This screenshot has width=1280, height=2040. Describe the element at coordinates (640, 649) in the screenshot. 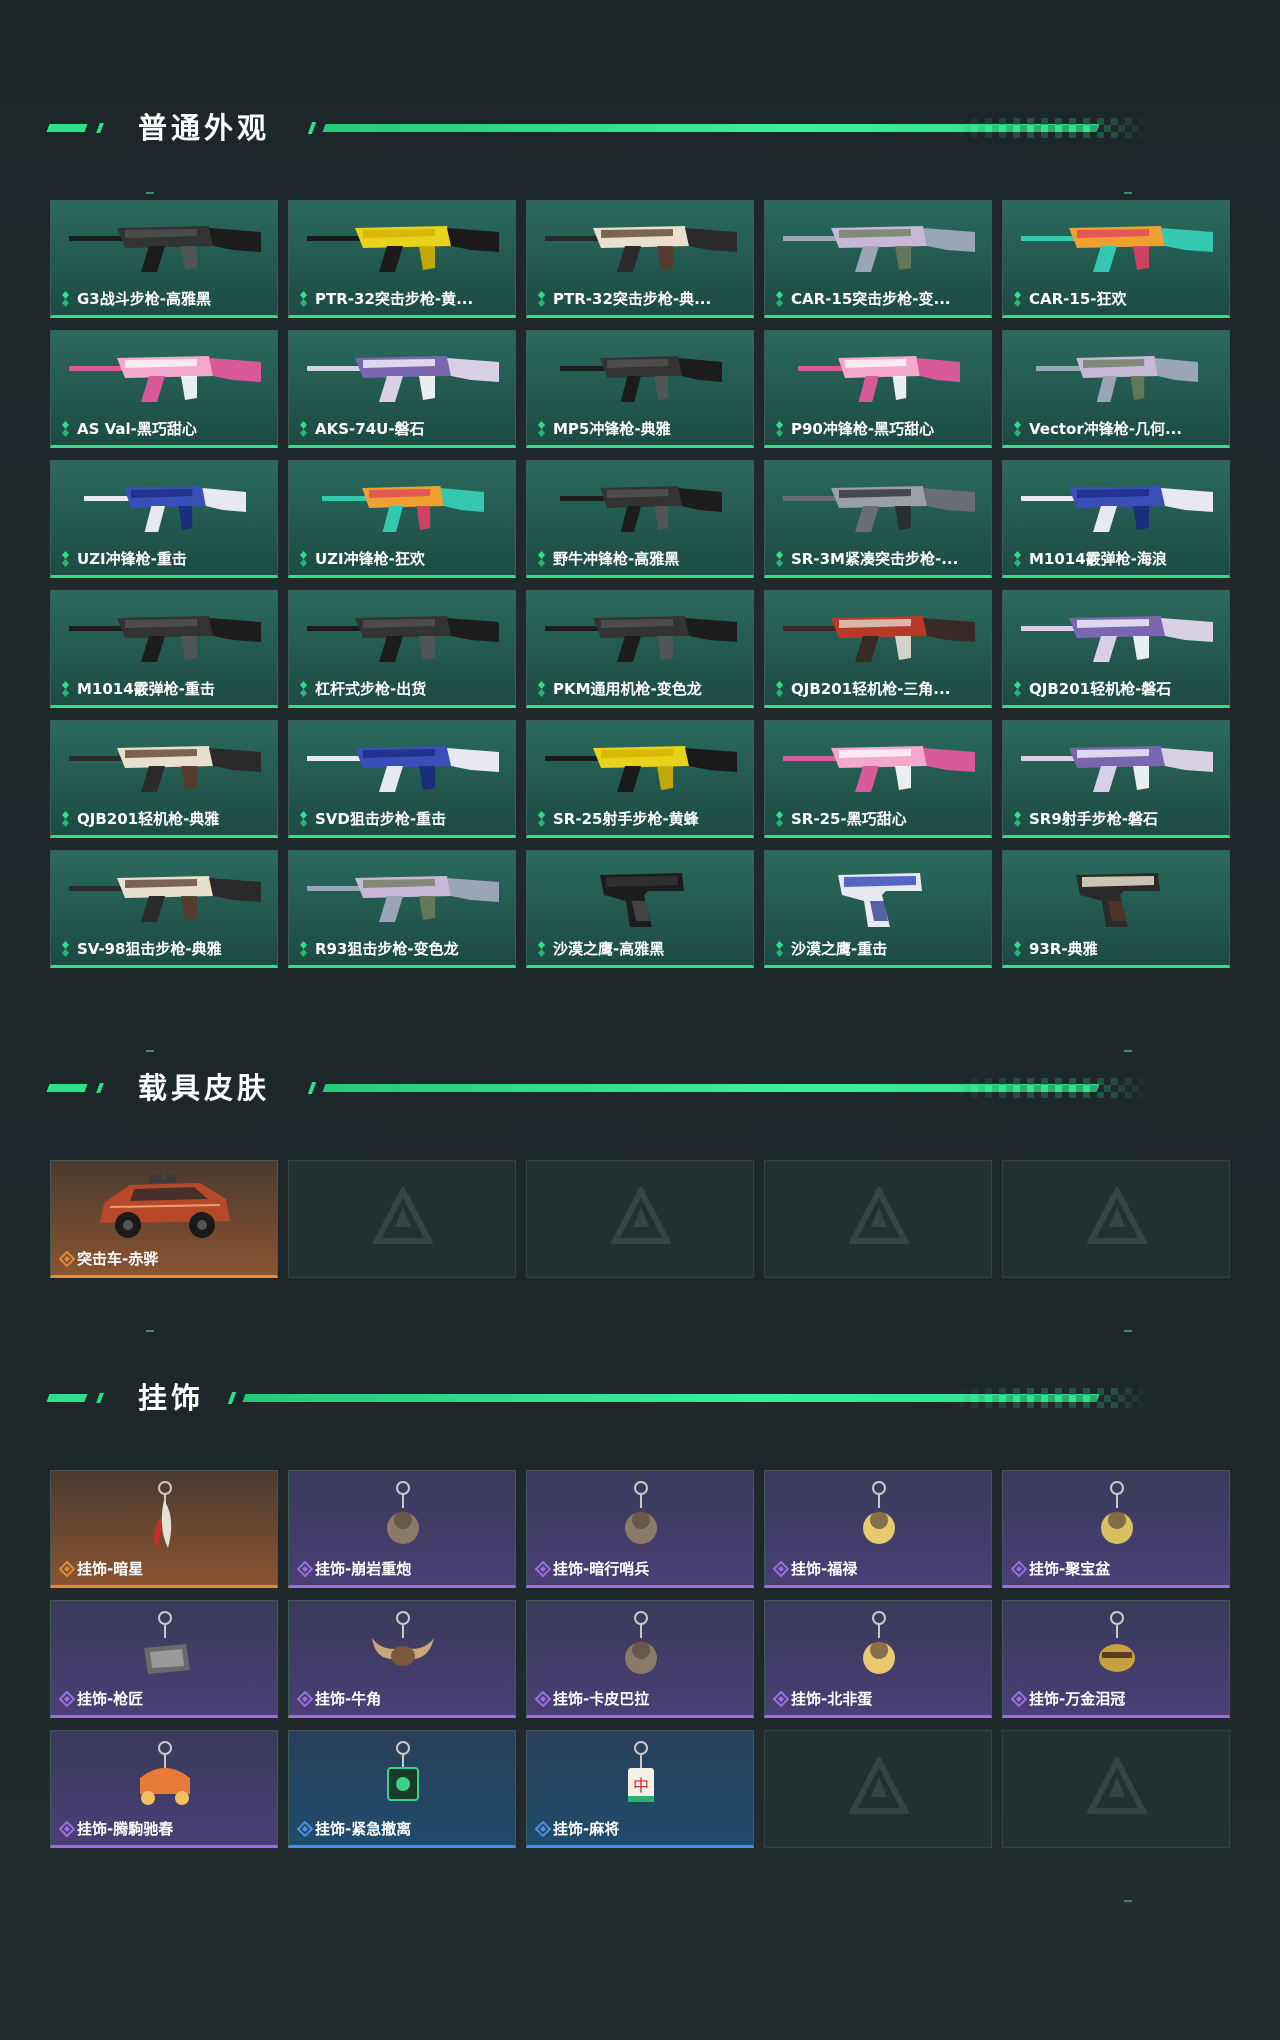

I see `skin-card: PKM通用机枪-变色龙` at that location.